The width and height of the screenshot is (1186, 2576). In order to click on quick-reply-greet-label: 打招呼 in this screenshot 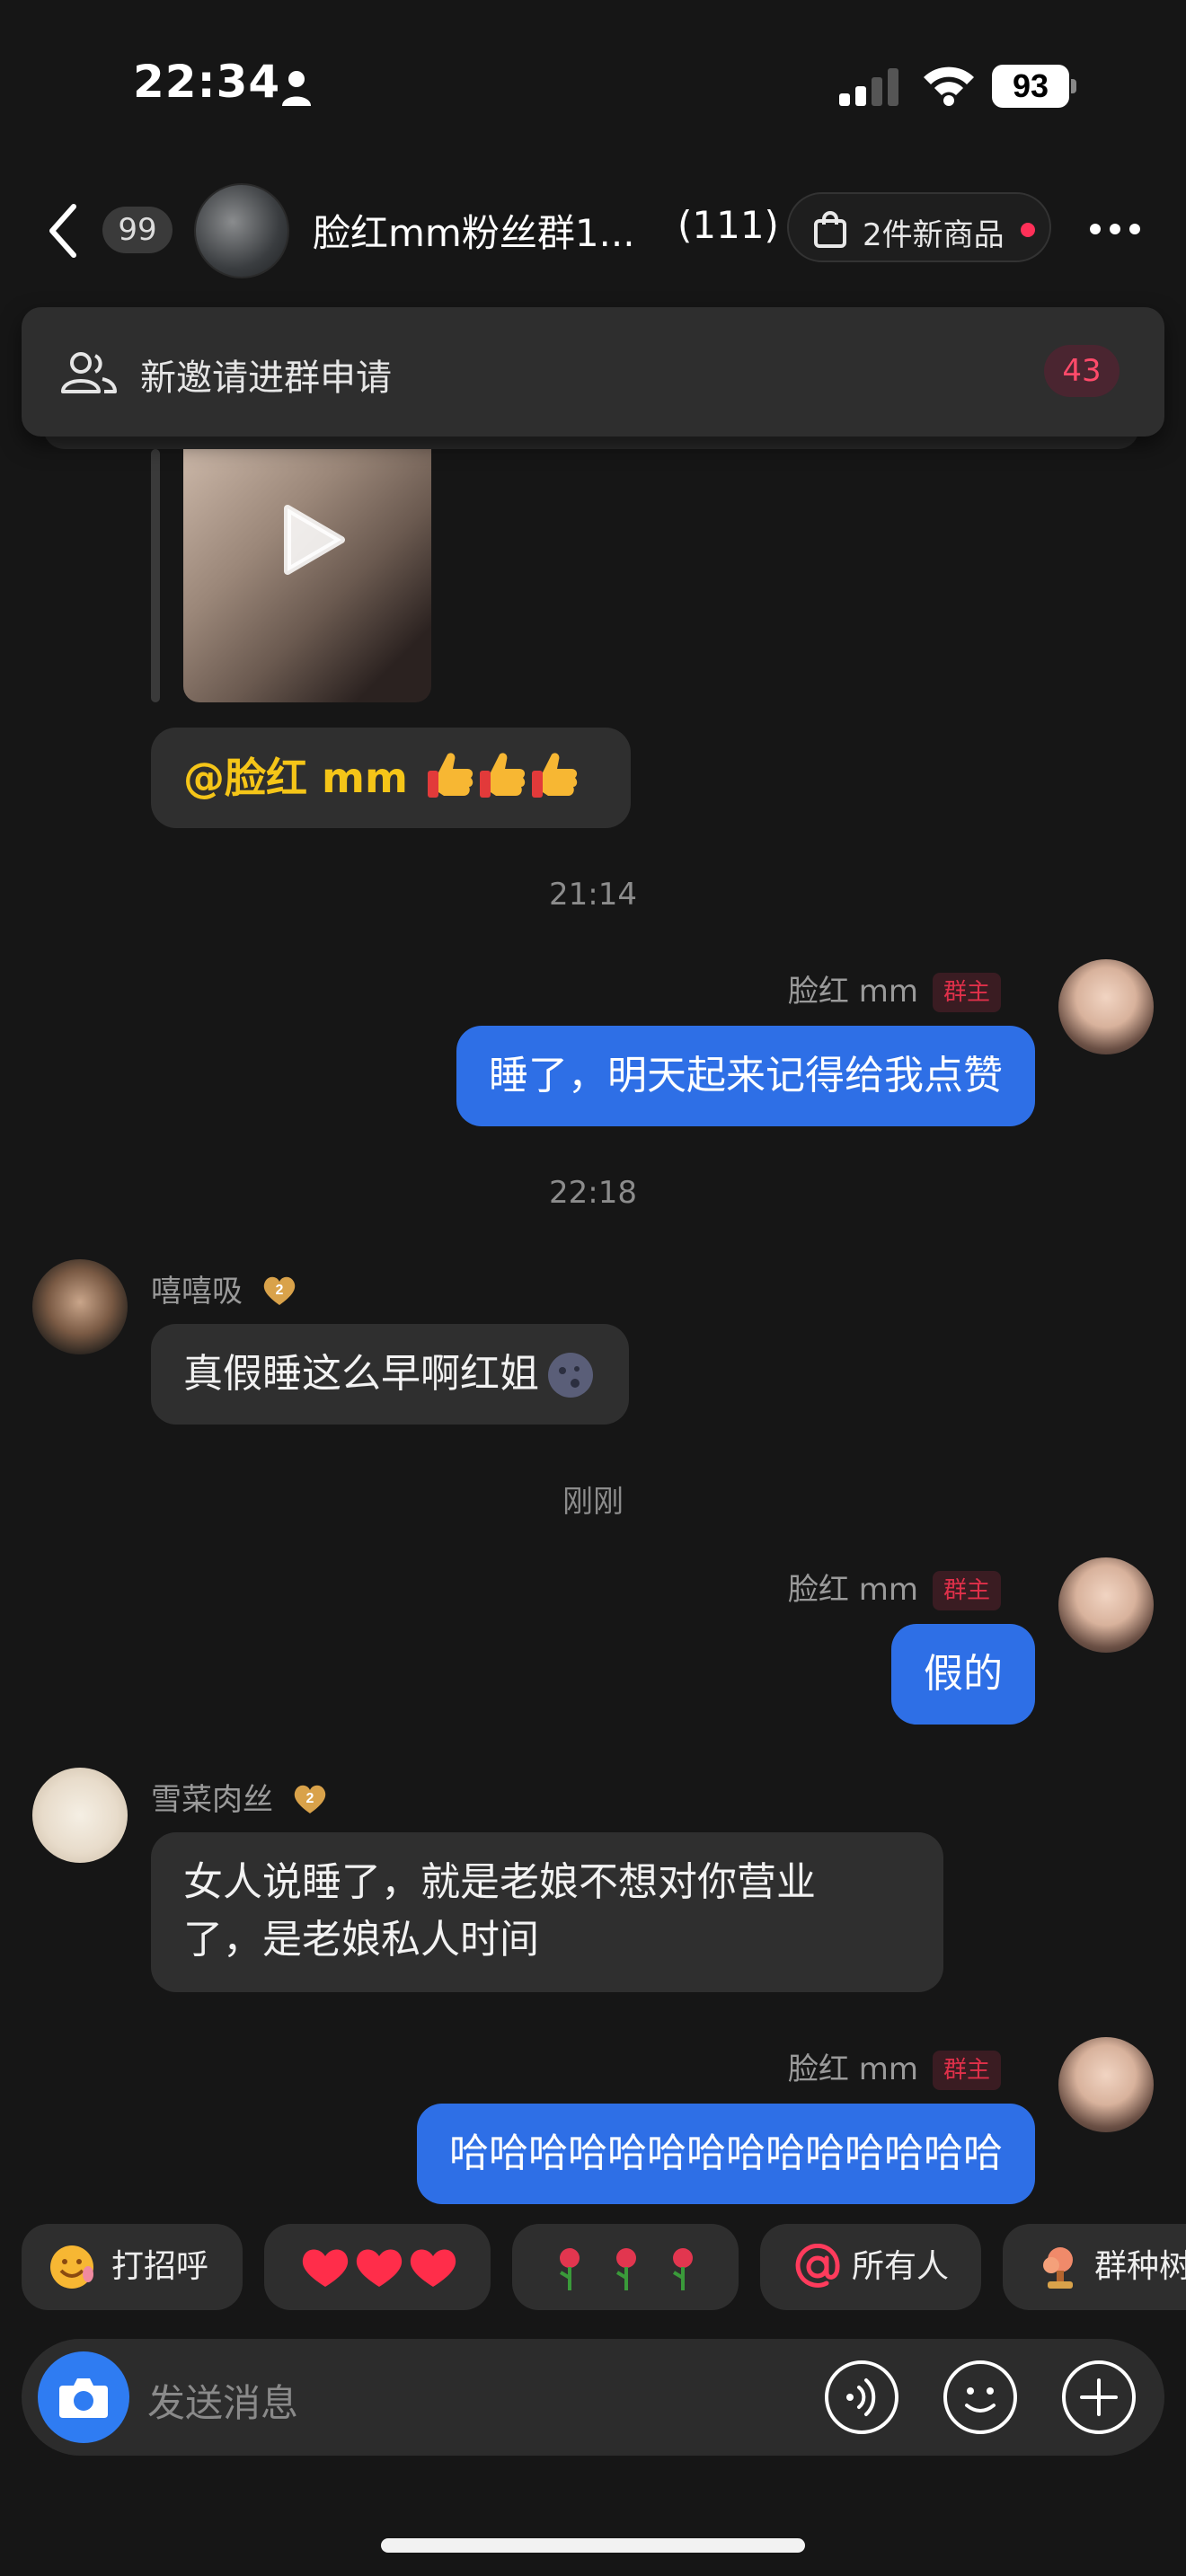, I will do `click(160, 2266)`.